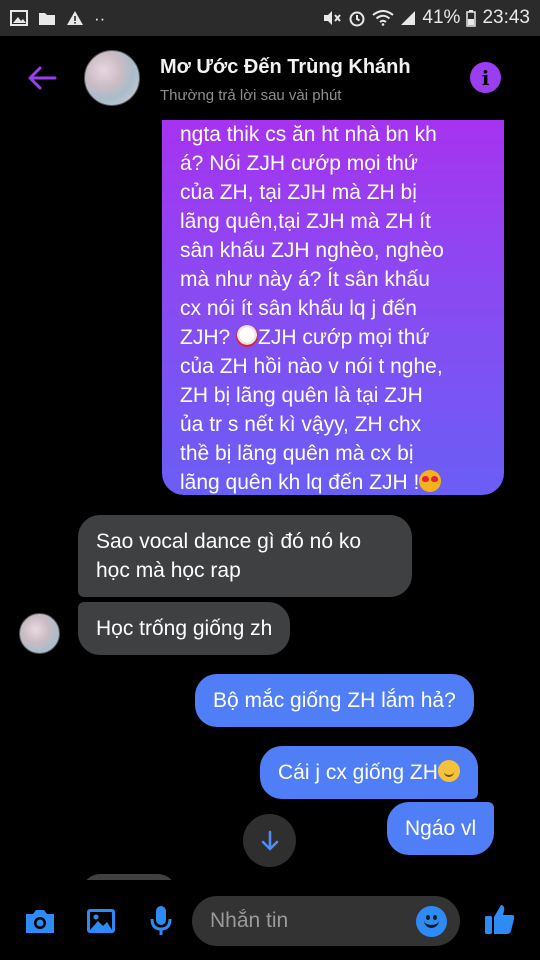 The image size is (540, 960). I want to click on message-line: ZH bị lãng quên là tại ZJH, so click(301, 395).